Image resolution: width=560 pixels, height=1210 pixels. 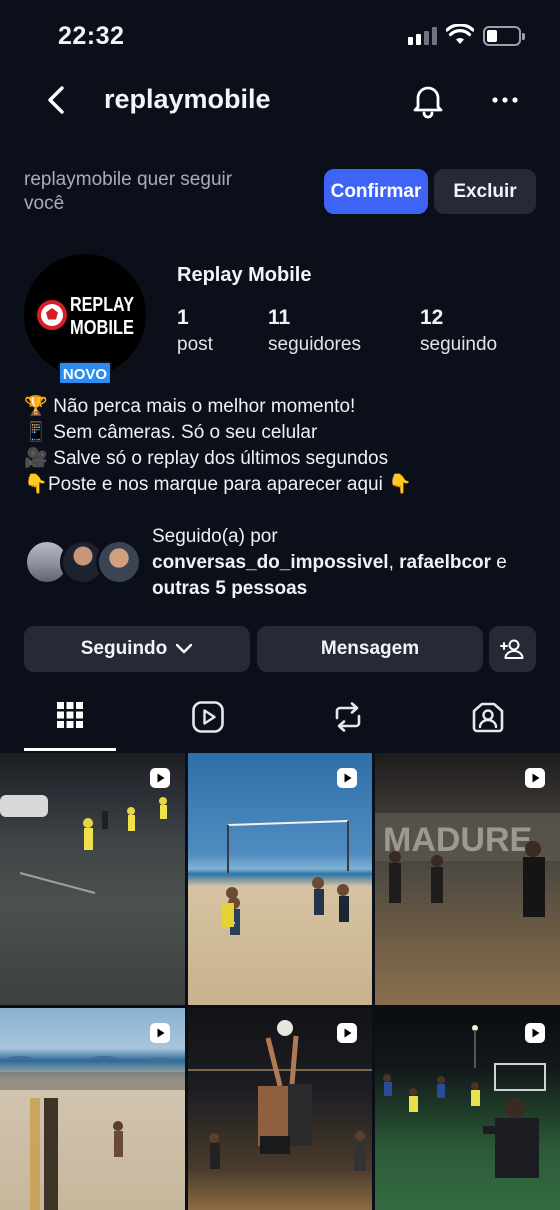 I want to click on confirm-follow-button: Confirmar, so click(x=376, y=191).